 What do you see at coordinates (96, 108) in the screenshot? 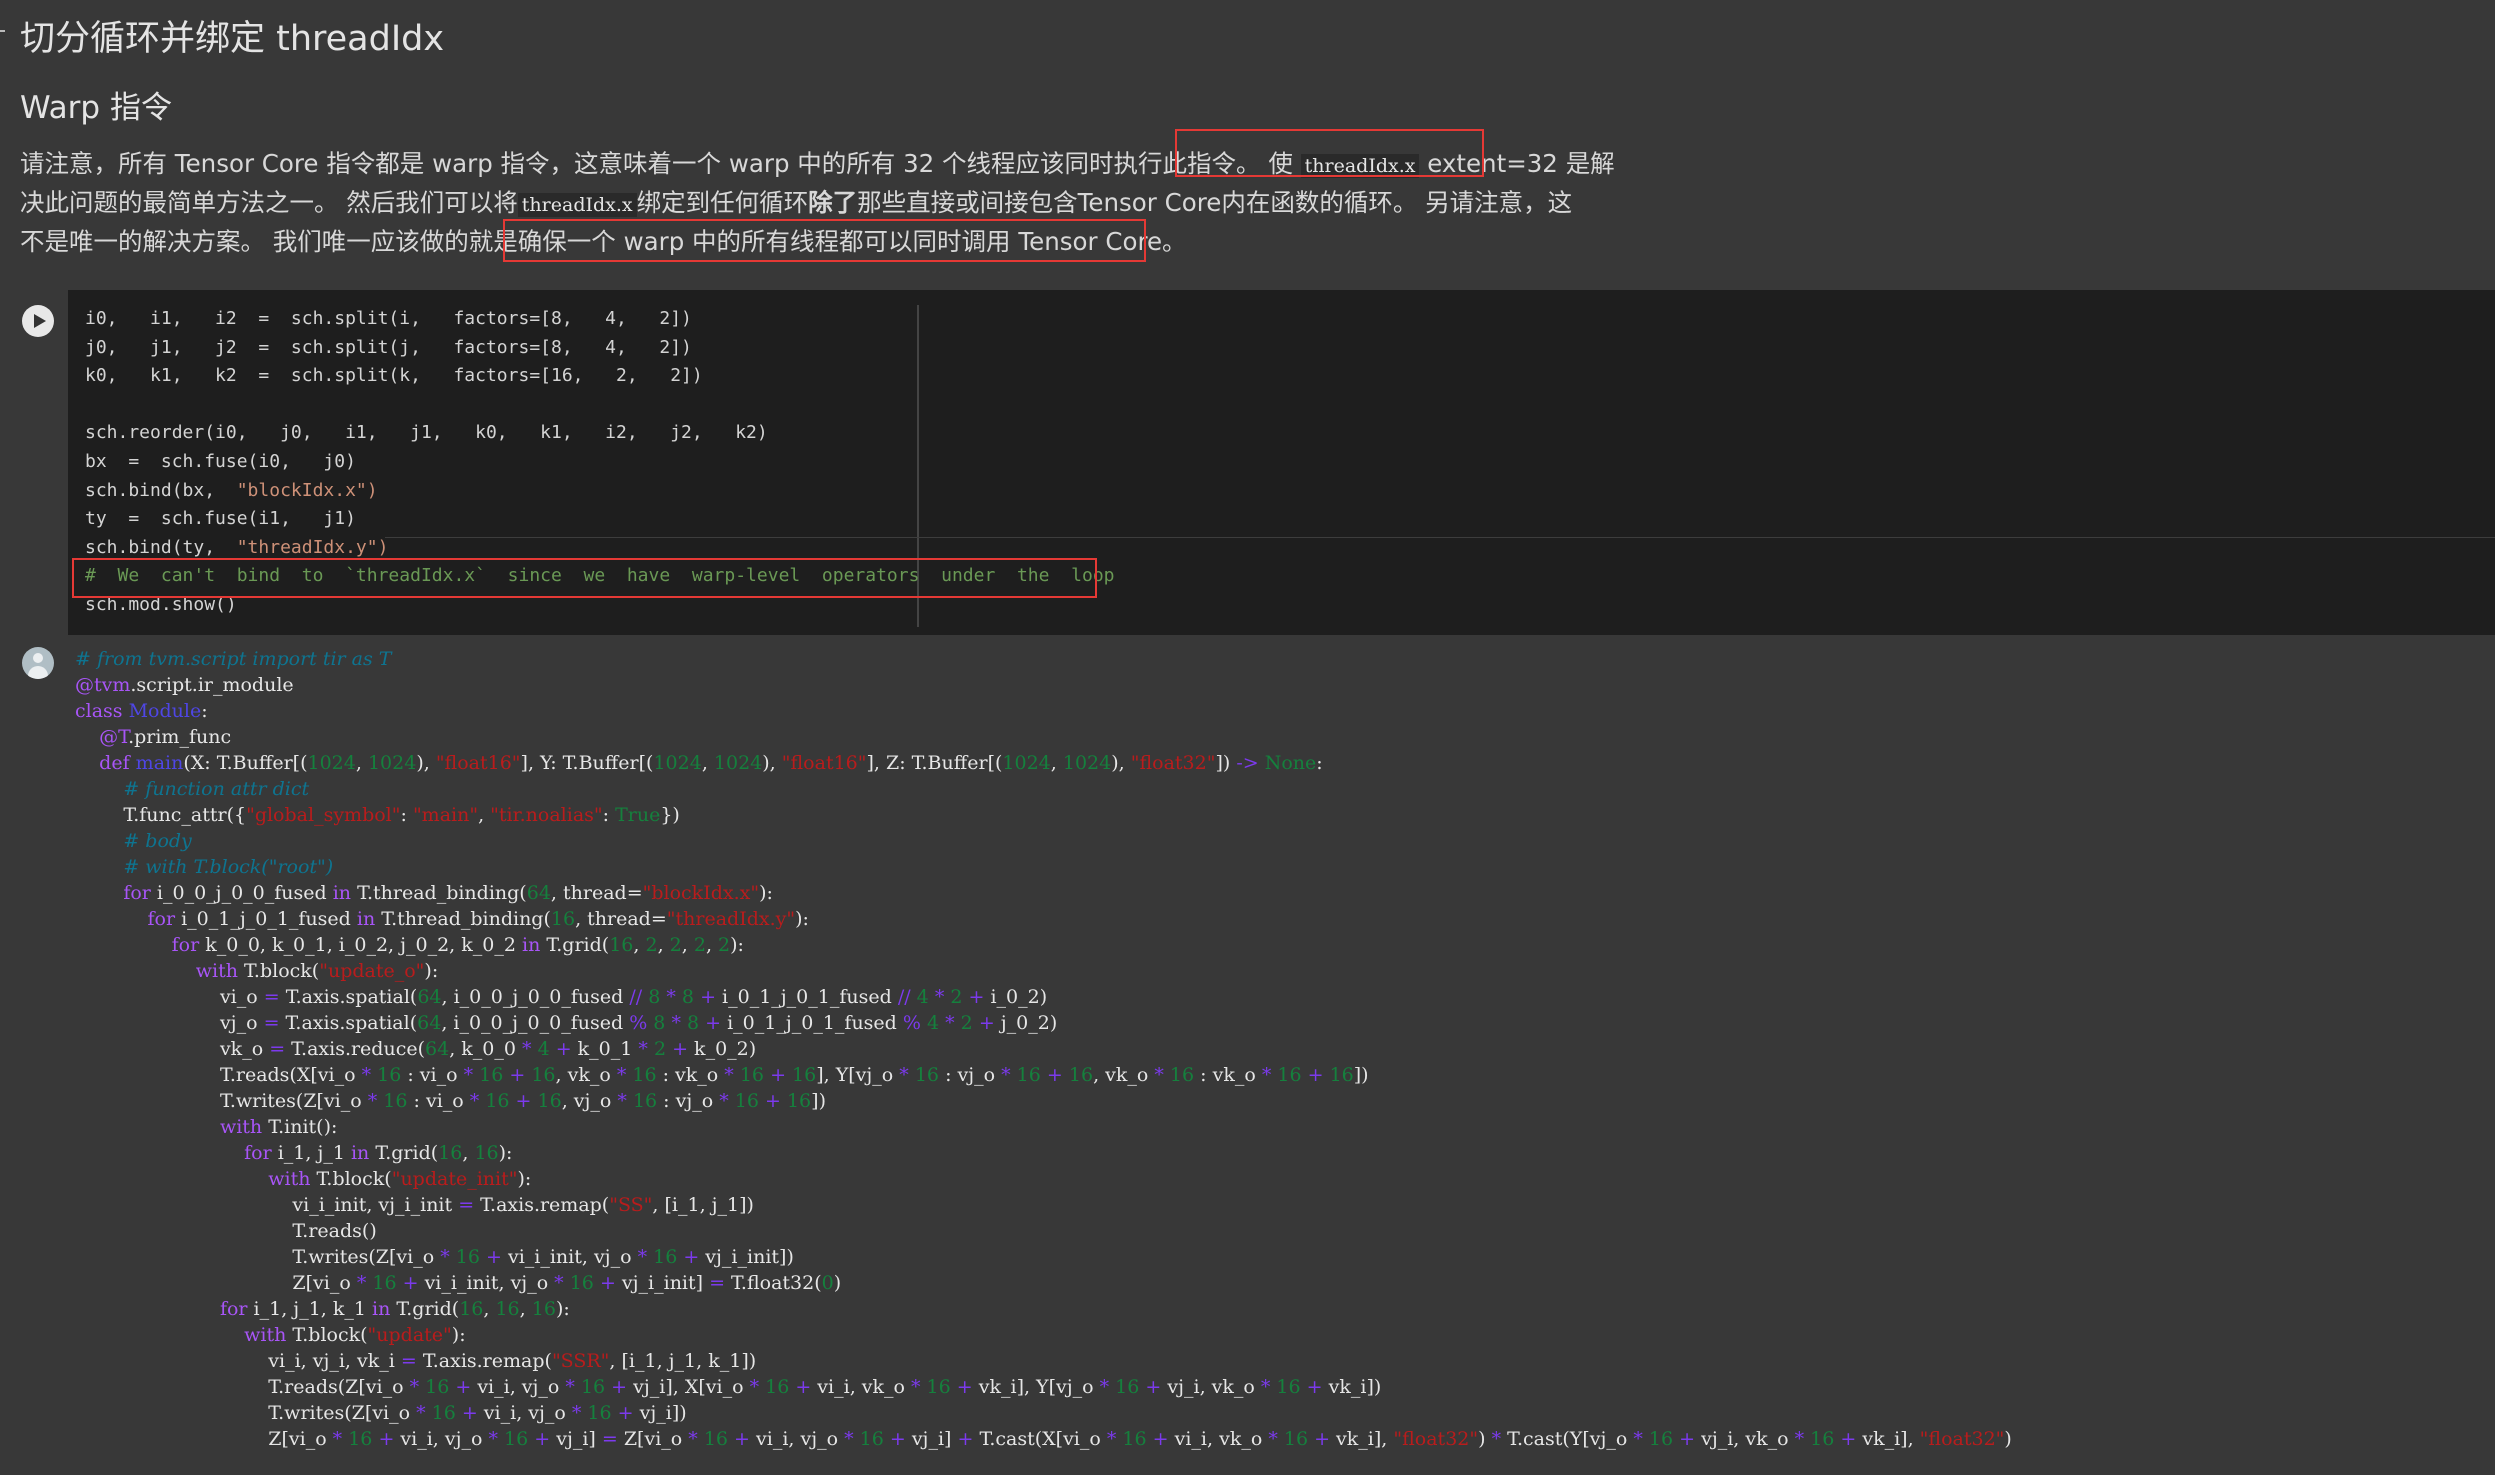
I see `section-subtitle: Warp 指令` at bounding box center [96, 108].